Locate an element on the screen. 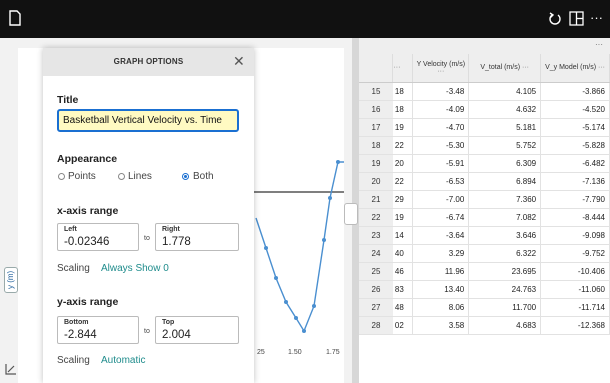 The width and height of the screenshot is (610, 383). table-row: 18 22 -5.30 5.752 -5.828 is located at coordinates (484, 145).